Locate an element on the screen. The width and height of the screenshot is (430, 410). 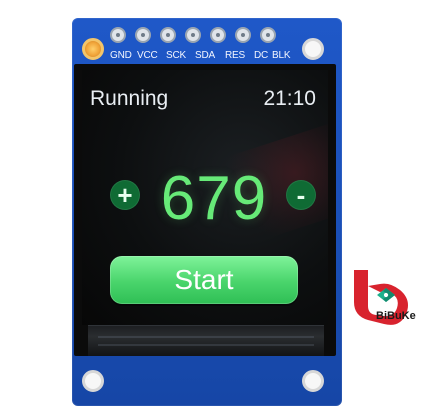
pin-labels: GND VCC SCK SDA RES DC BLK is located at coordinates (208, 56).